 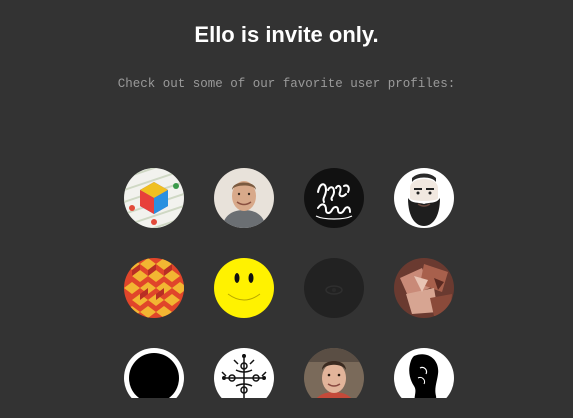 I want to click on bottom-edge, so click(x=286, y=408).